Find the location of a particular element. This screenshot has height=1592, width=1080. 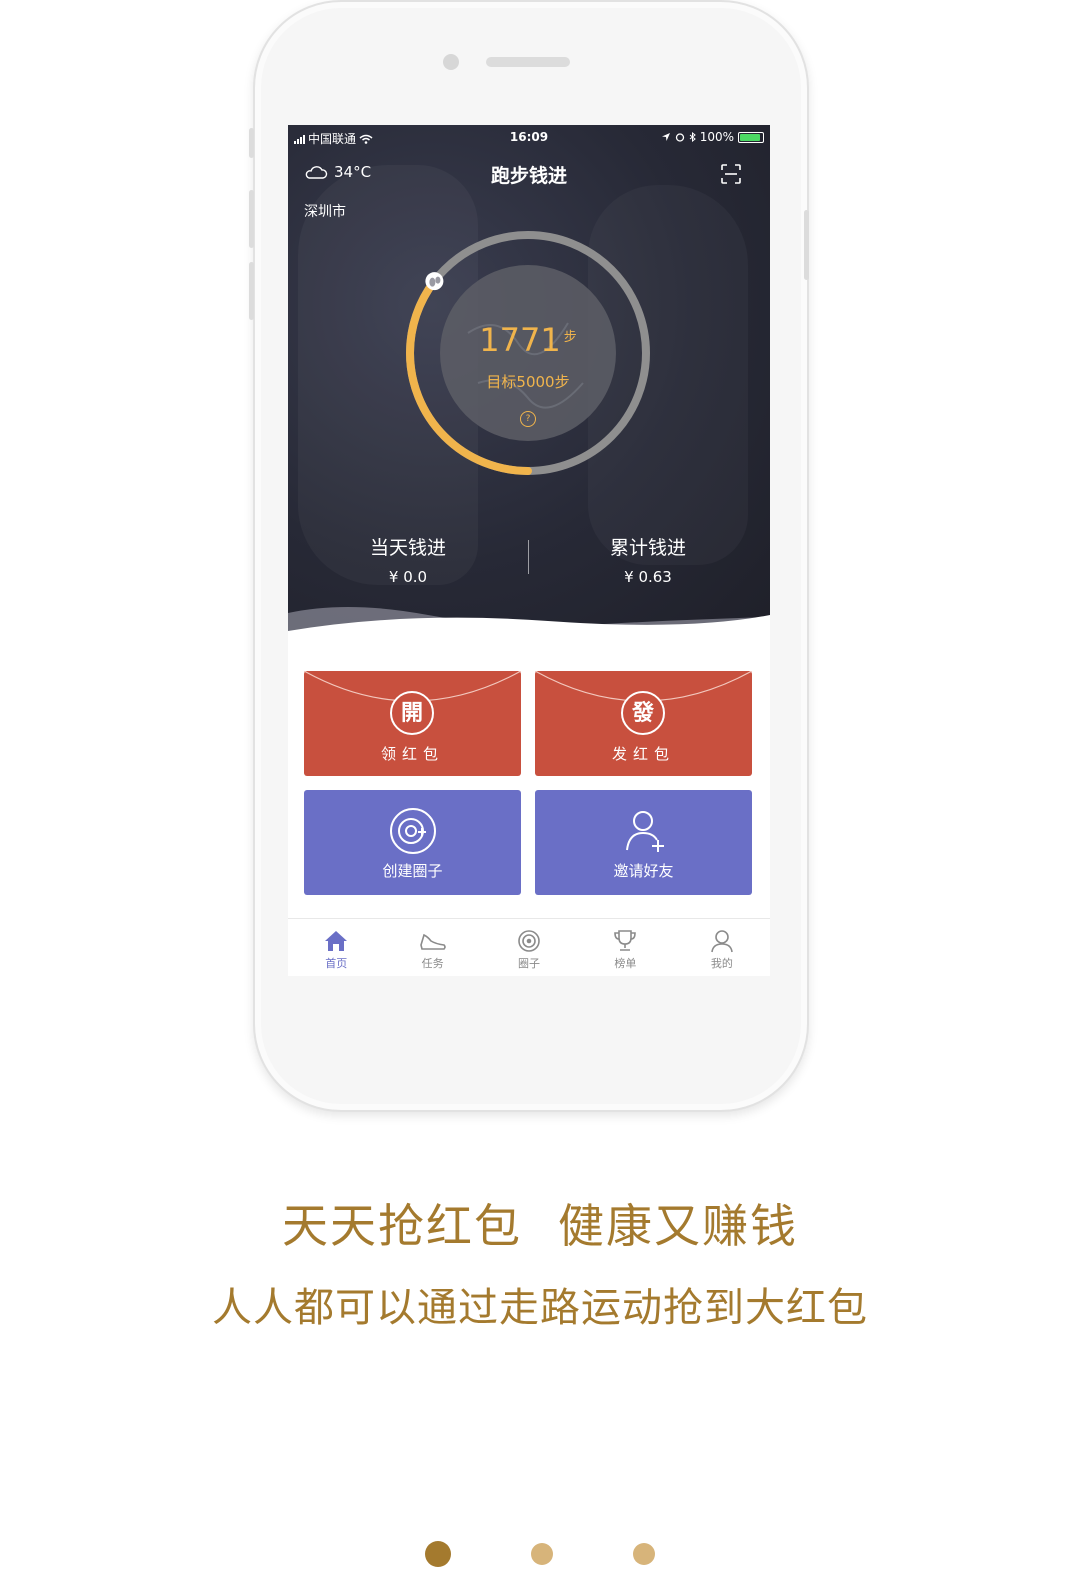

invite-friend-label: 邀请好友 is located at coordinates (643, 871).